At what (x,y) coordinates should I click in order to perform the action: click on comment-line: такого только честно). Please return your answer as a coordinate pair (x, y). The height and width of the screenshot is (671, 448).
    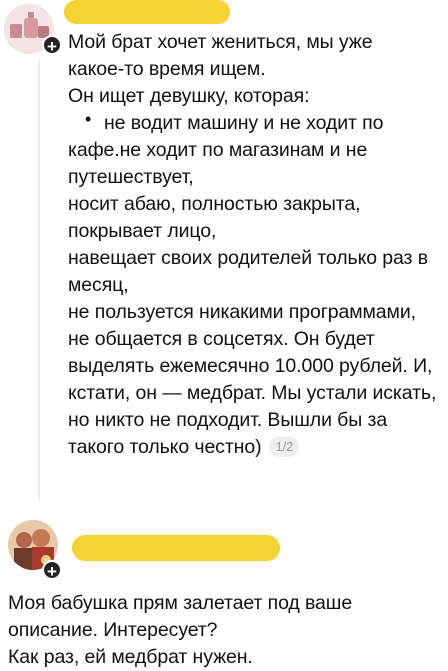
    Looking at the image, I should click on (165, 447).